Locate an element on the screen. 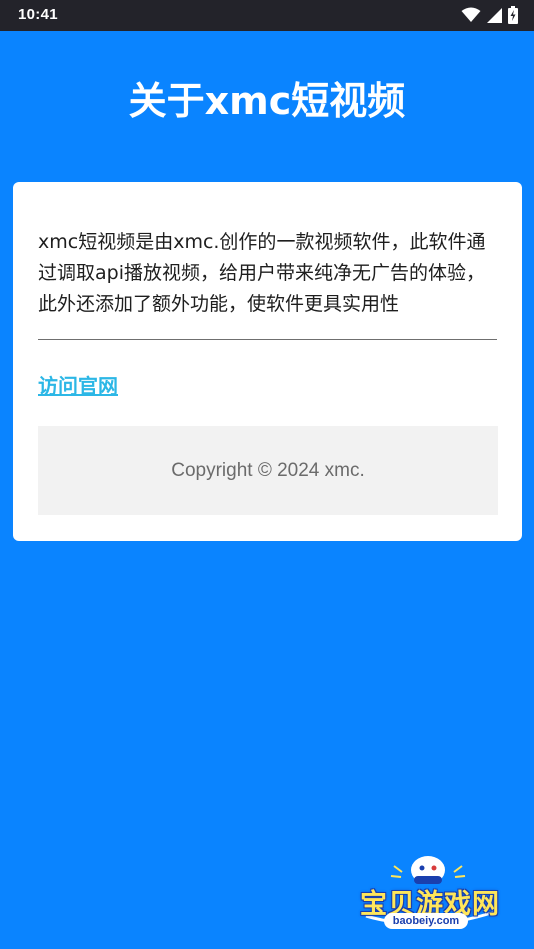 This screenshot has width=534, height=949. status-bar: 10:41 is located at coordinates (267, 15).